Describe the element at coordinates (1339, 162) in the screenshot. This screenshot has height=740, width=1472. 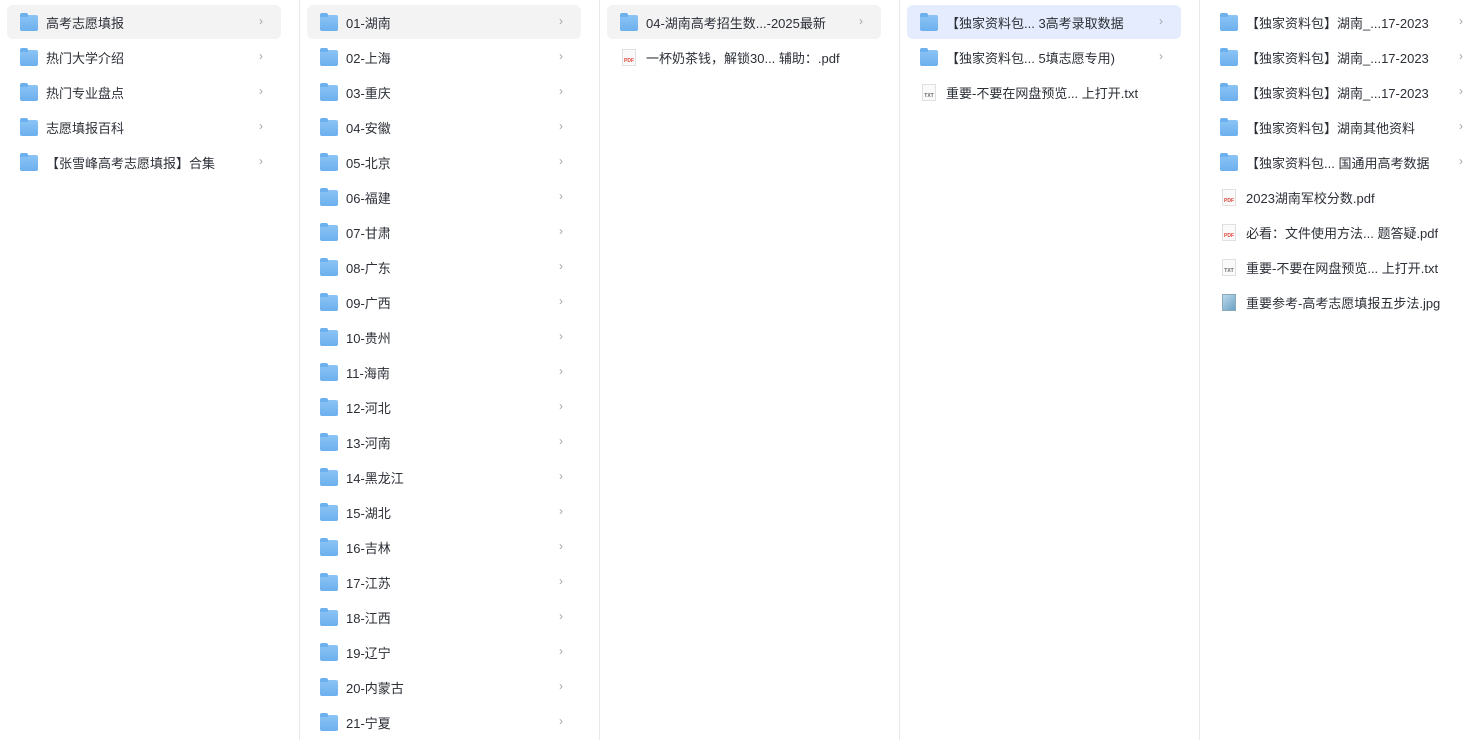
I see `folder-item: 【独家资料包... 国通用高考数据 ›` at that location.